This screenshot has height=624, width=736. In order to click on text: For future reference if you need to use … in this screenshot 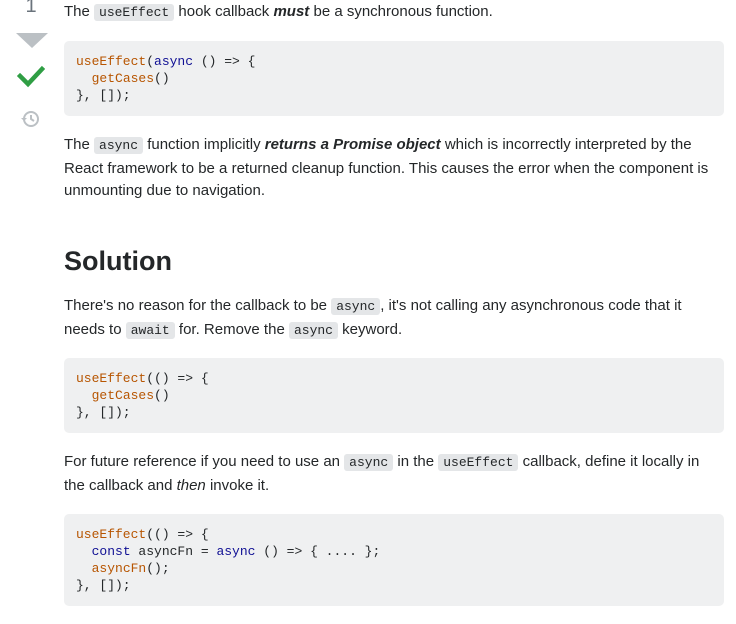, I will do `click(204, 461)`.